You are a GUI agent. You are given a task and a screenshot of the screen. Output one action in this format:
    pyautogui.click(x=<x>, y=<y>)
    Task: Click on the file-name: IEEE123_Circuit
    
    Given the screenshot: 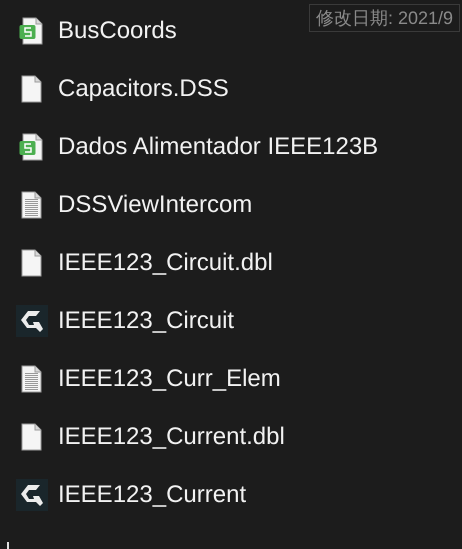 What is the action you would take?
    pyautogui.click(x=146, y=321)
    